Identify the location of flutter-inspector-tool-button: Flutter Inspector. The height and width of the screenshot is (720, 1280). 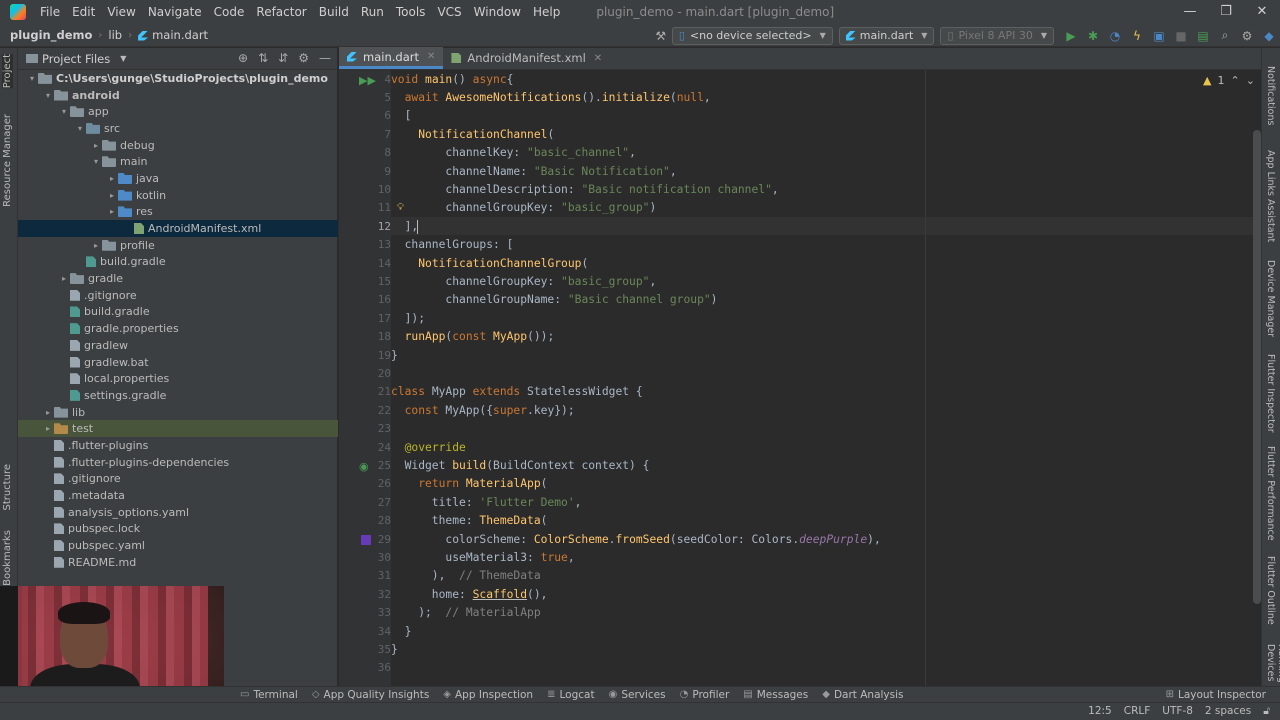
(1270, 393).